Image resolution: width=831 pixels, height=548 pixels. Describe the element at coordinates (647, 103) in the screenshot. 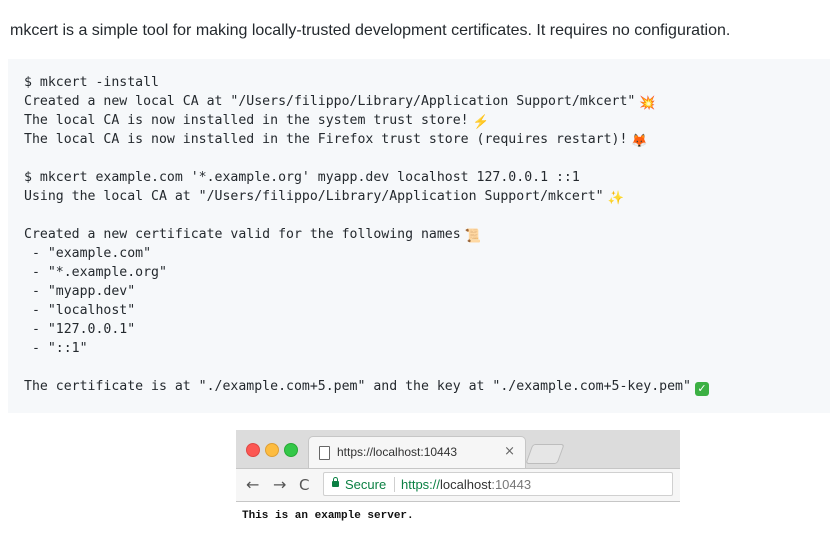

I see `collision-emoji-icon: 💥` at that location.